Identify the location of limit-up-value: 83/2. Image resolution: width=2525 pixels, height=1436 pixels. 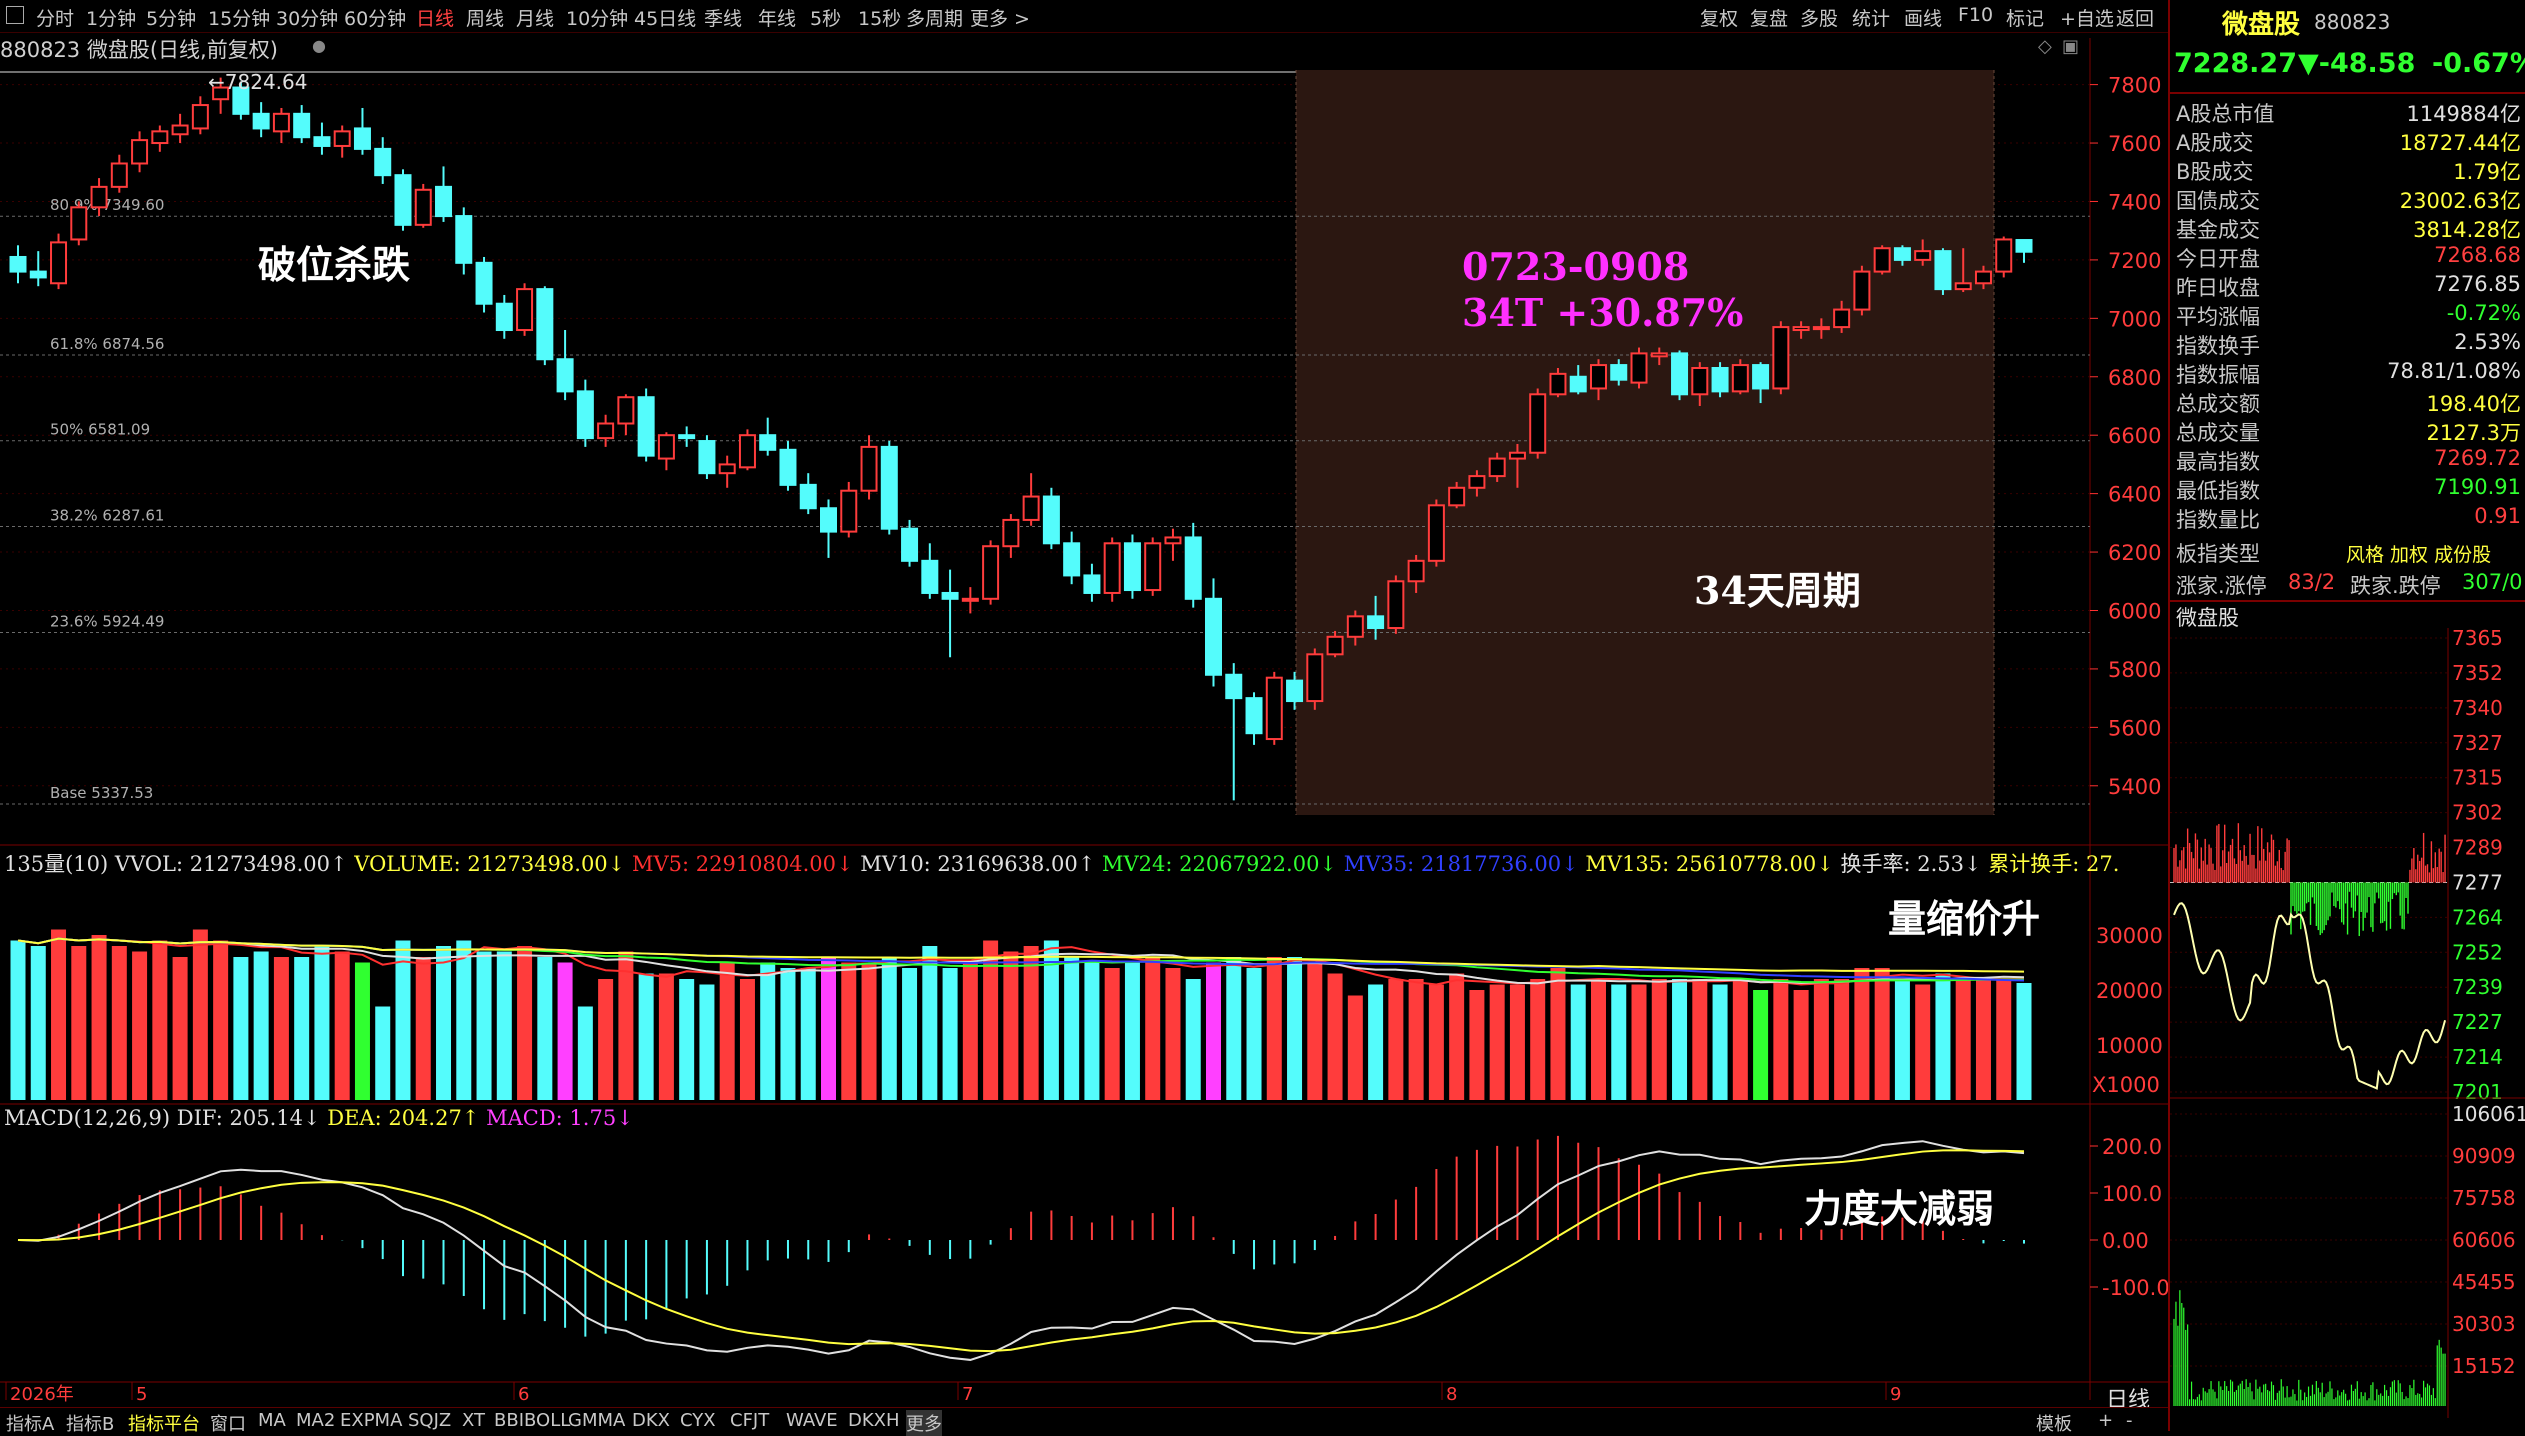
(2312, 582).